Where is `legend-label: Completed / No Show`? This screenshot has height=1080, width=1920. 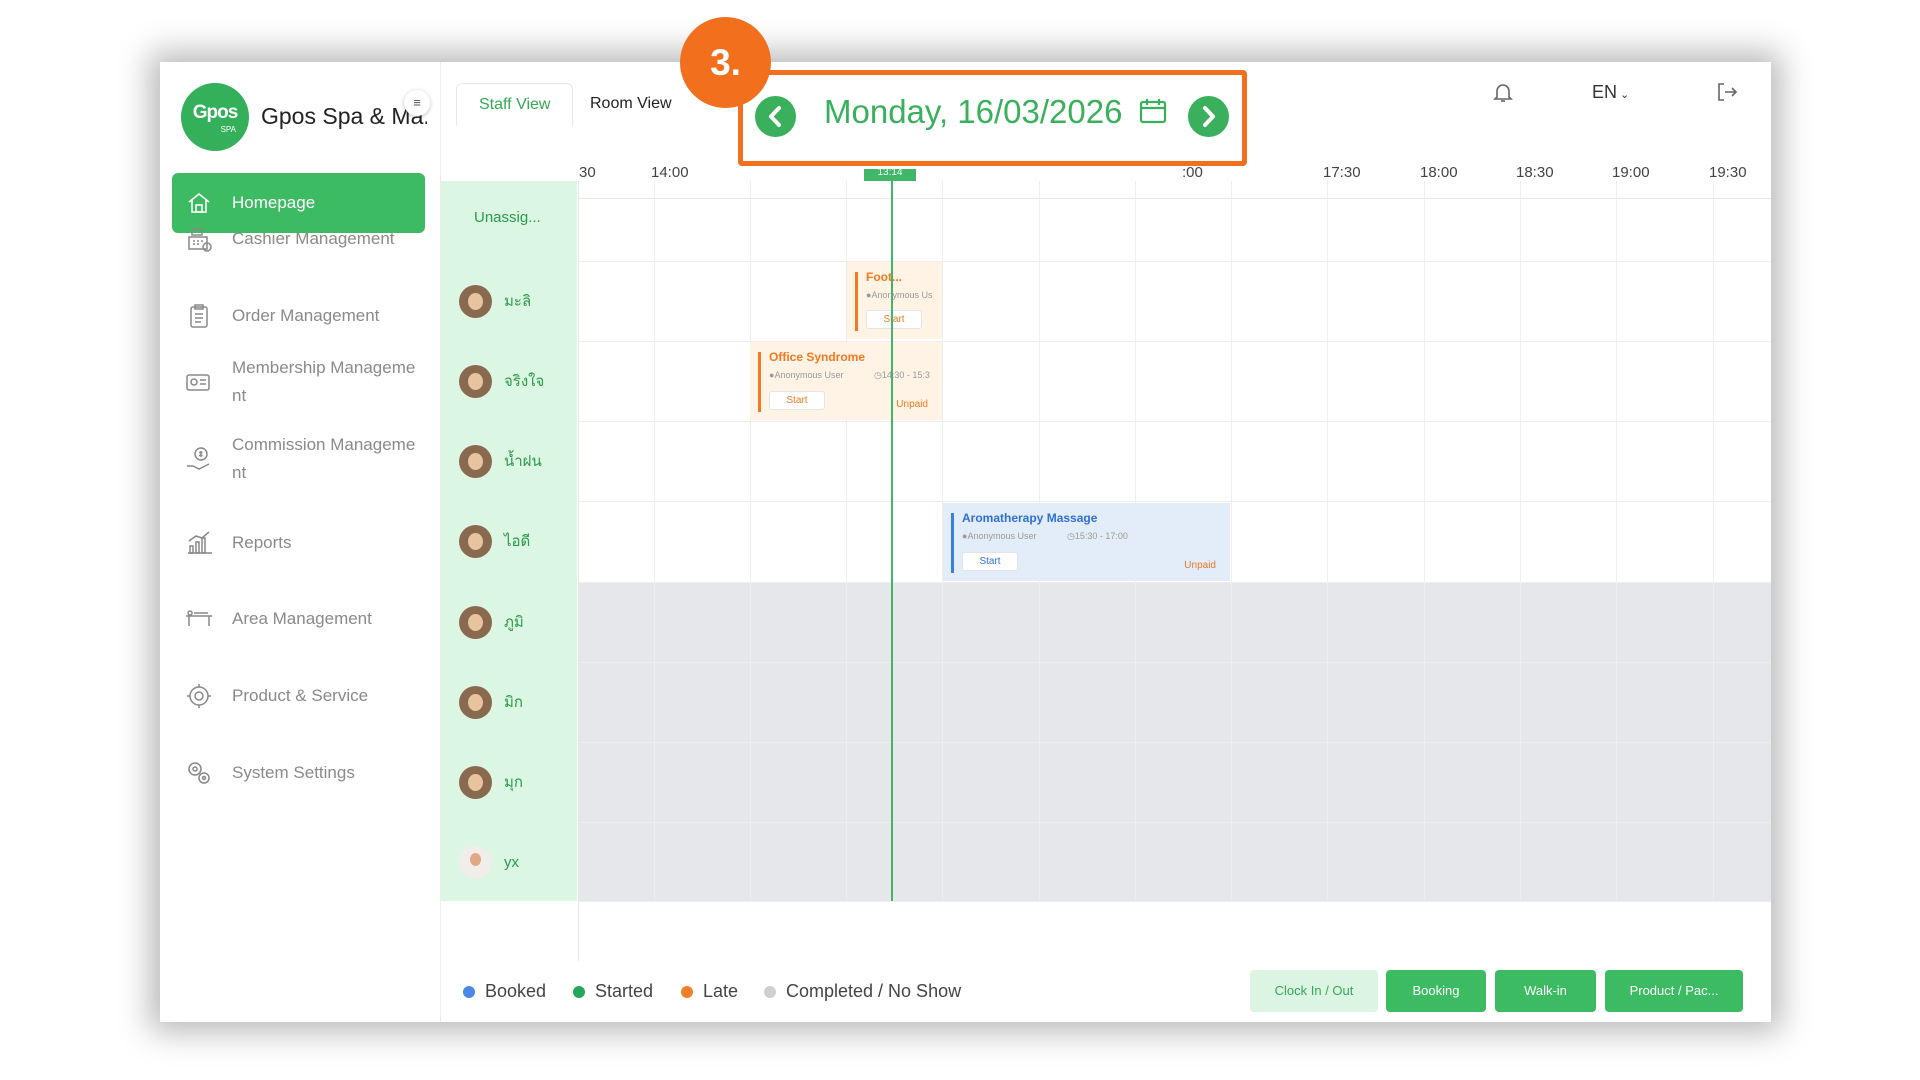 legend-label: Completed / No Show is located at coordinates (874, 991).